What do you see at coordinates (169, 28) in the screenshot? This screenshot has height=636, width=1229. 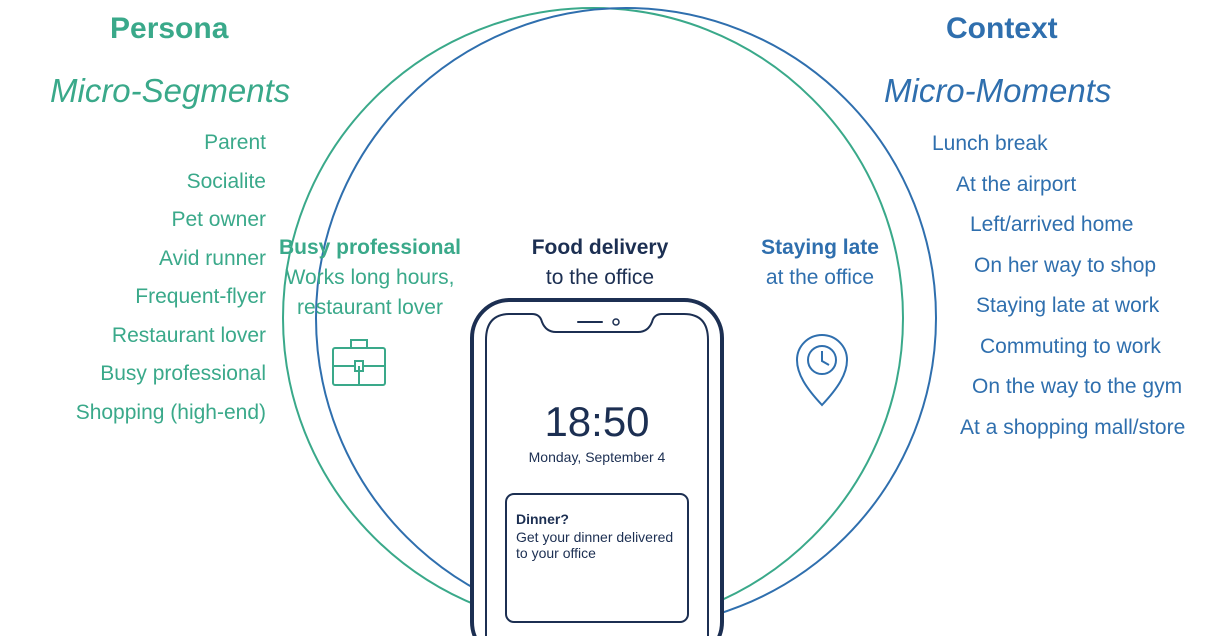 I see `persona-title: Persona` at bounding box center [169, 28].